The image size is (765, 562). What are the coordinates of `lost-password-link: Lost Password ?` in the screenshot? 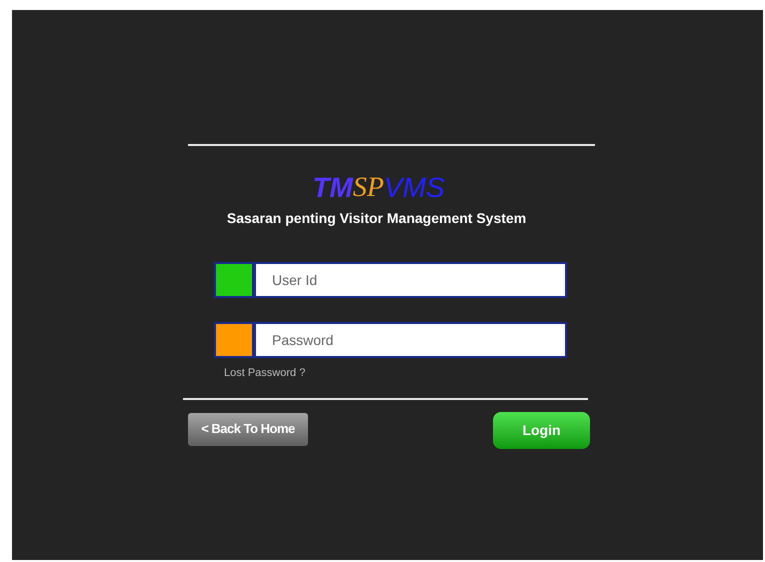 It's located at (265, 373).